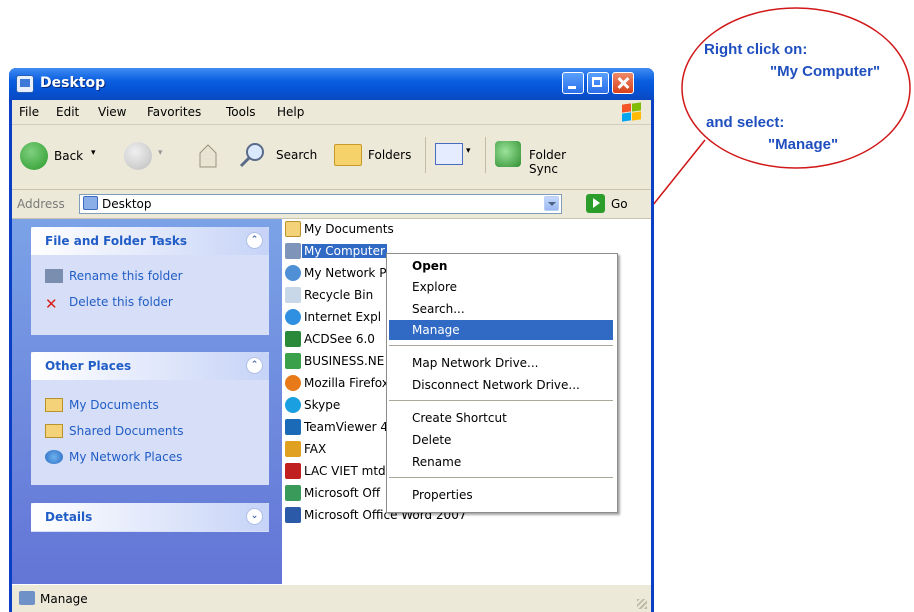 This screenshot has width=914, height=612. What do you see at coordinates (64, 599) in the screenshot?
I see `status-text: Manage` at bounding box center [64, 599].